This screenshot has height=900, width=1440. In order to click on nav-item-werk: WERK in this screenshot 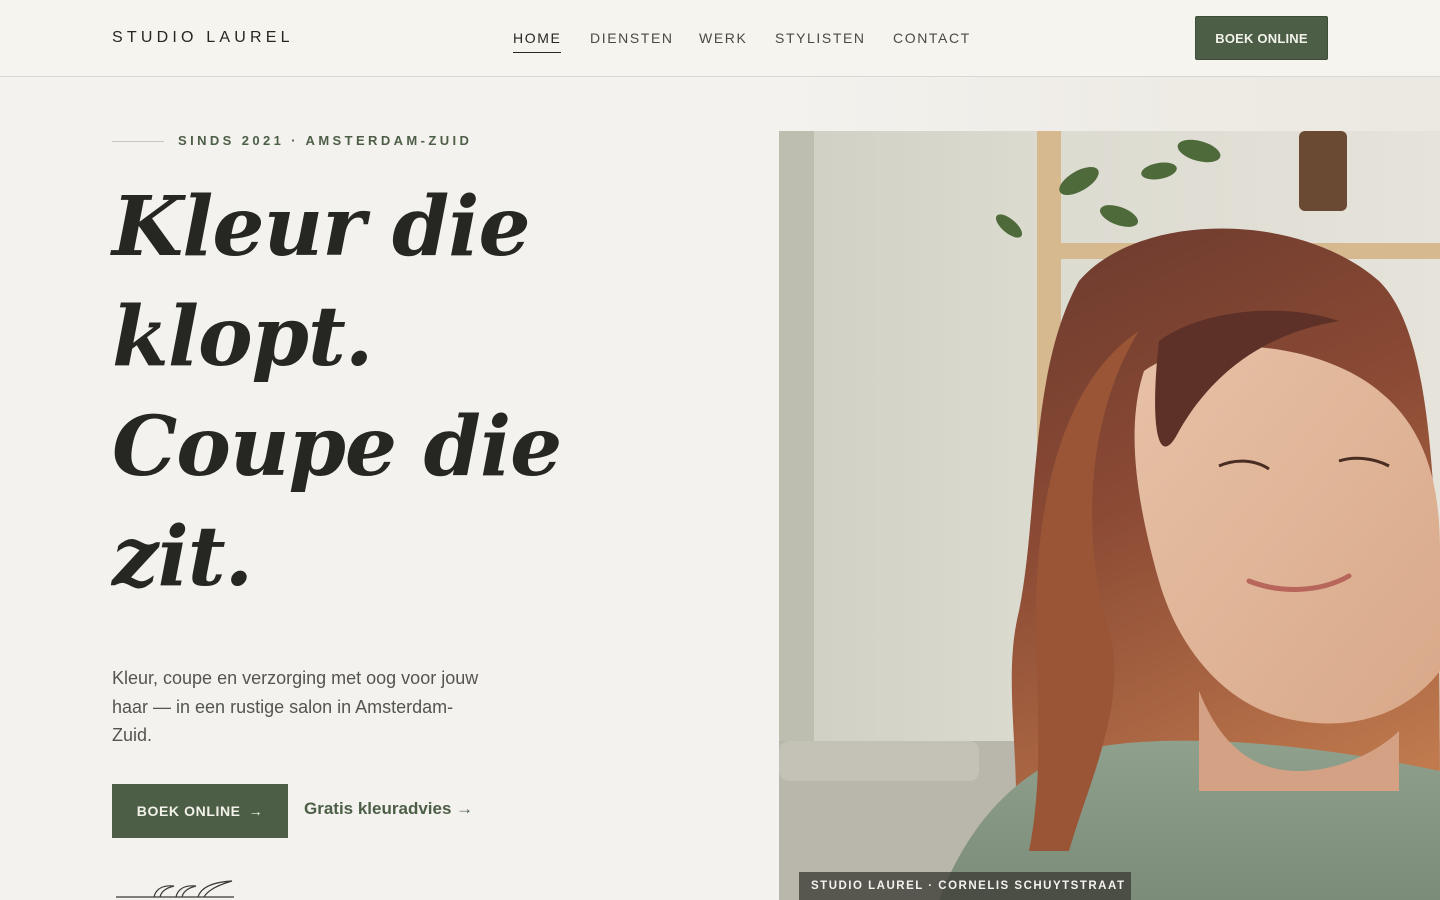, I will do `click(723, 38)`.